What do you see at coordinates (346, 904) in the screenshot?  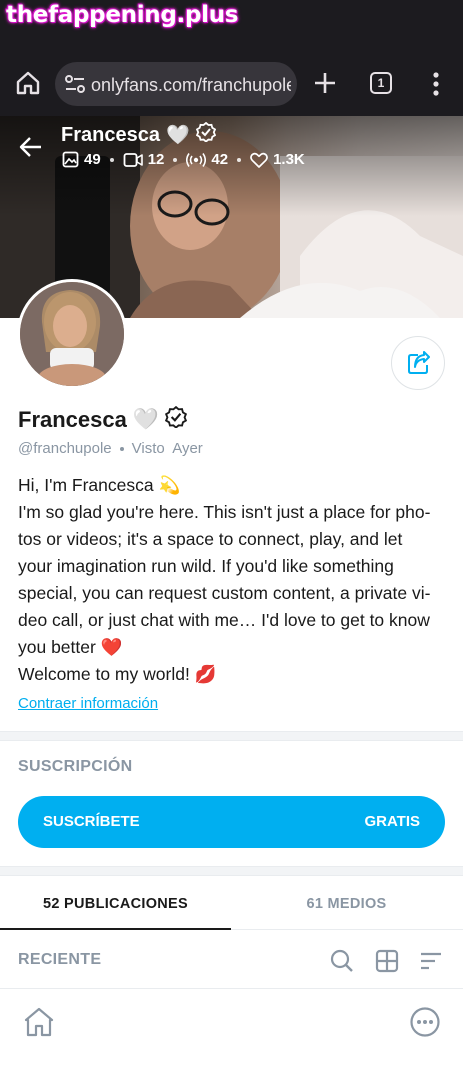 I see `tab-media: 61 MEDIOS` at bounding box center [346, 904].